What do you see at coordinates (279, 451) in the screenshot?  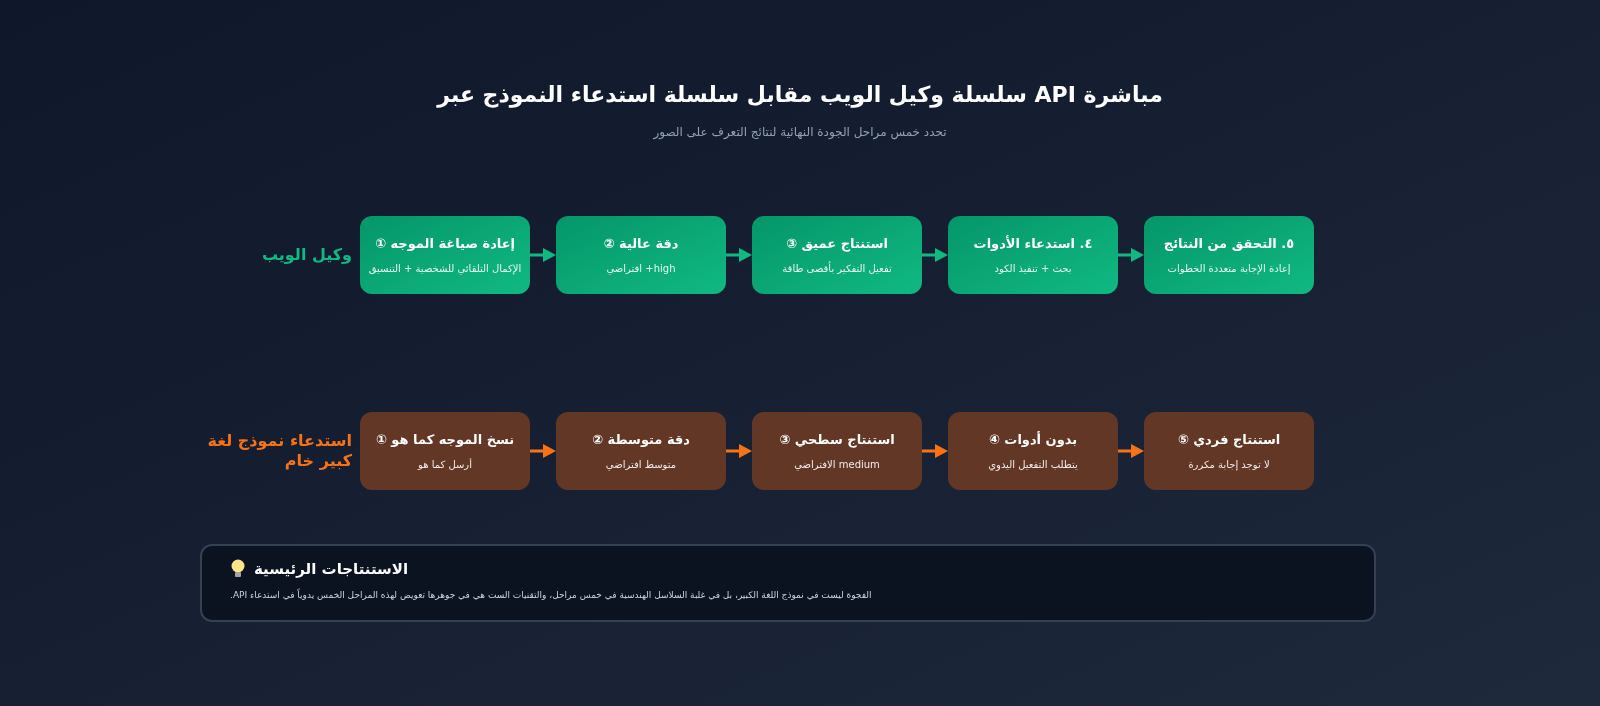 I see `pipeline-label: استدعاء نموذج لغة كبير خام` at bounding box center [279, 451].